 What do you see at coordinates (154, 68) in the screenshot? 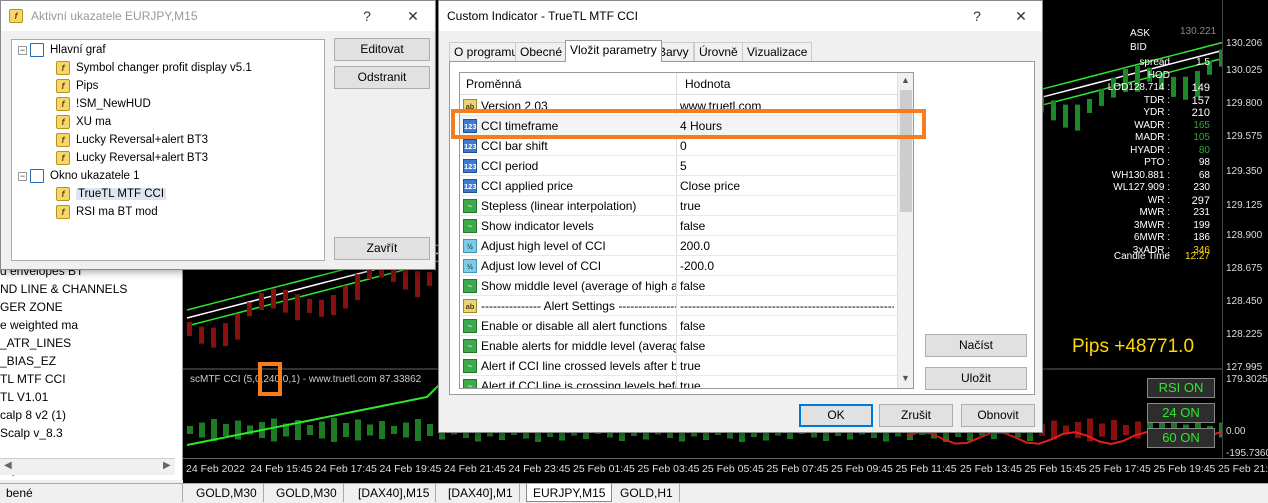
I see `tree-item: f Symbol changer profit display v5.1` at bounding box center [154, 68].